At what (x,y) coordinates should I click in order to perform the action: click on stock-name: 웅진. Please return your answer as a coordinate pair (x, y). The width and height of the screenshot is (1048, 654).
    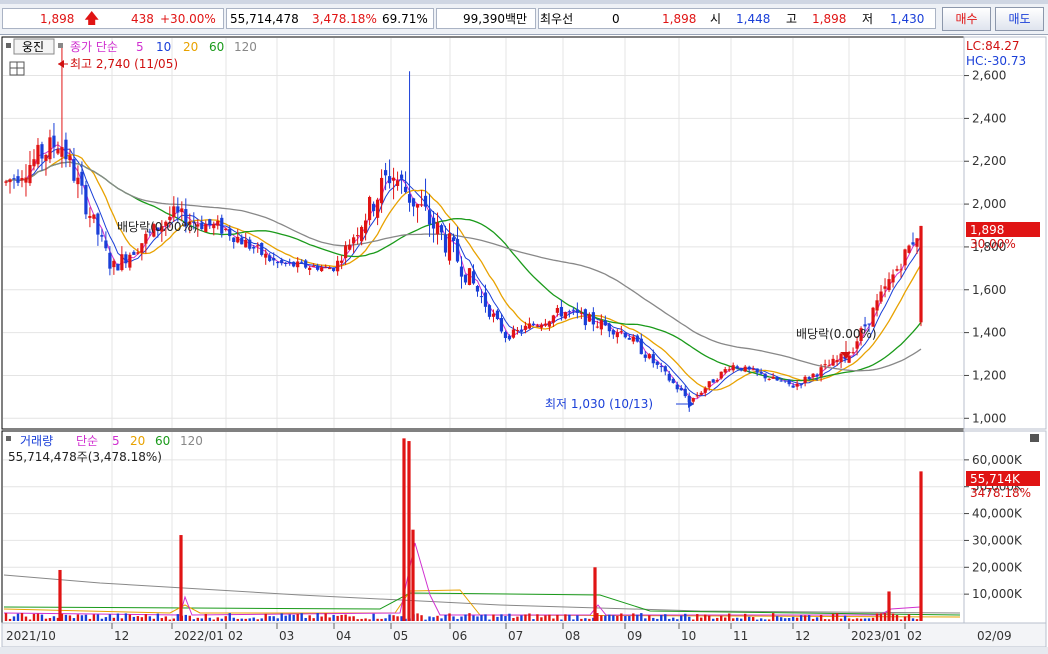
    Looking at the image, I should click on (33, 47).